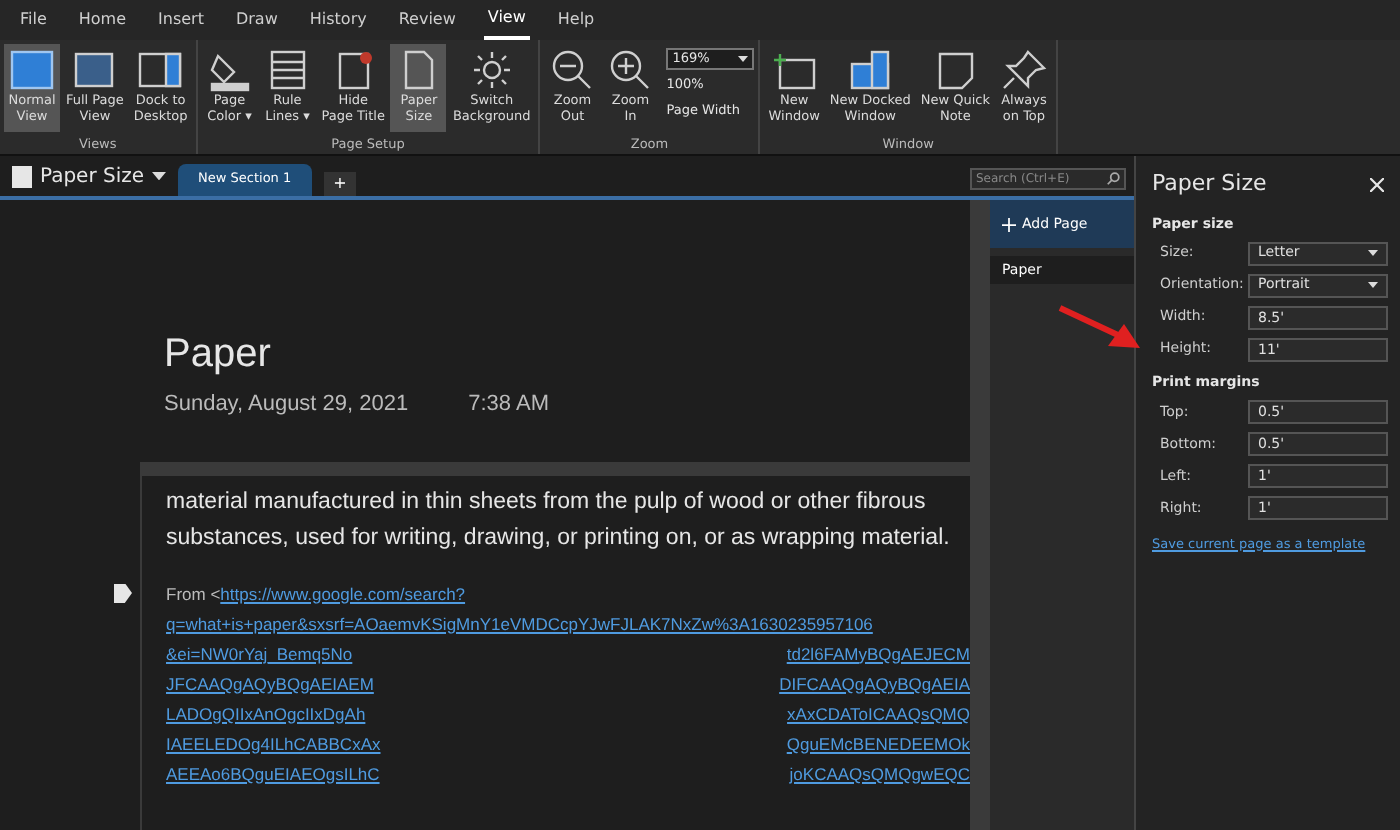  Describe the element at coordinates (558, 538) in the screenshot. I see `note-text: substances, used for writing, drawing, or printing on, or as wrapping material.` at that location.